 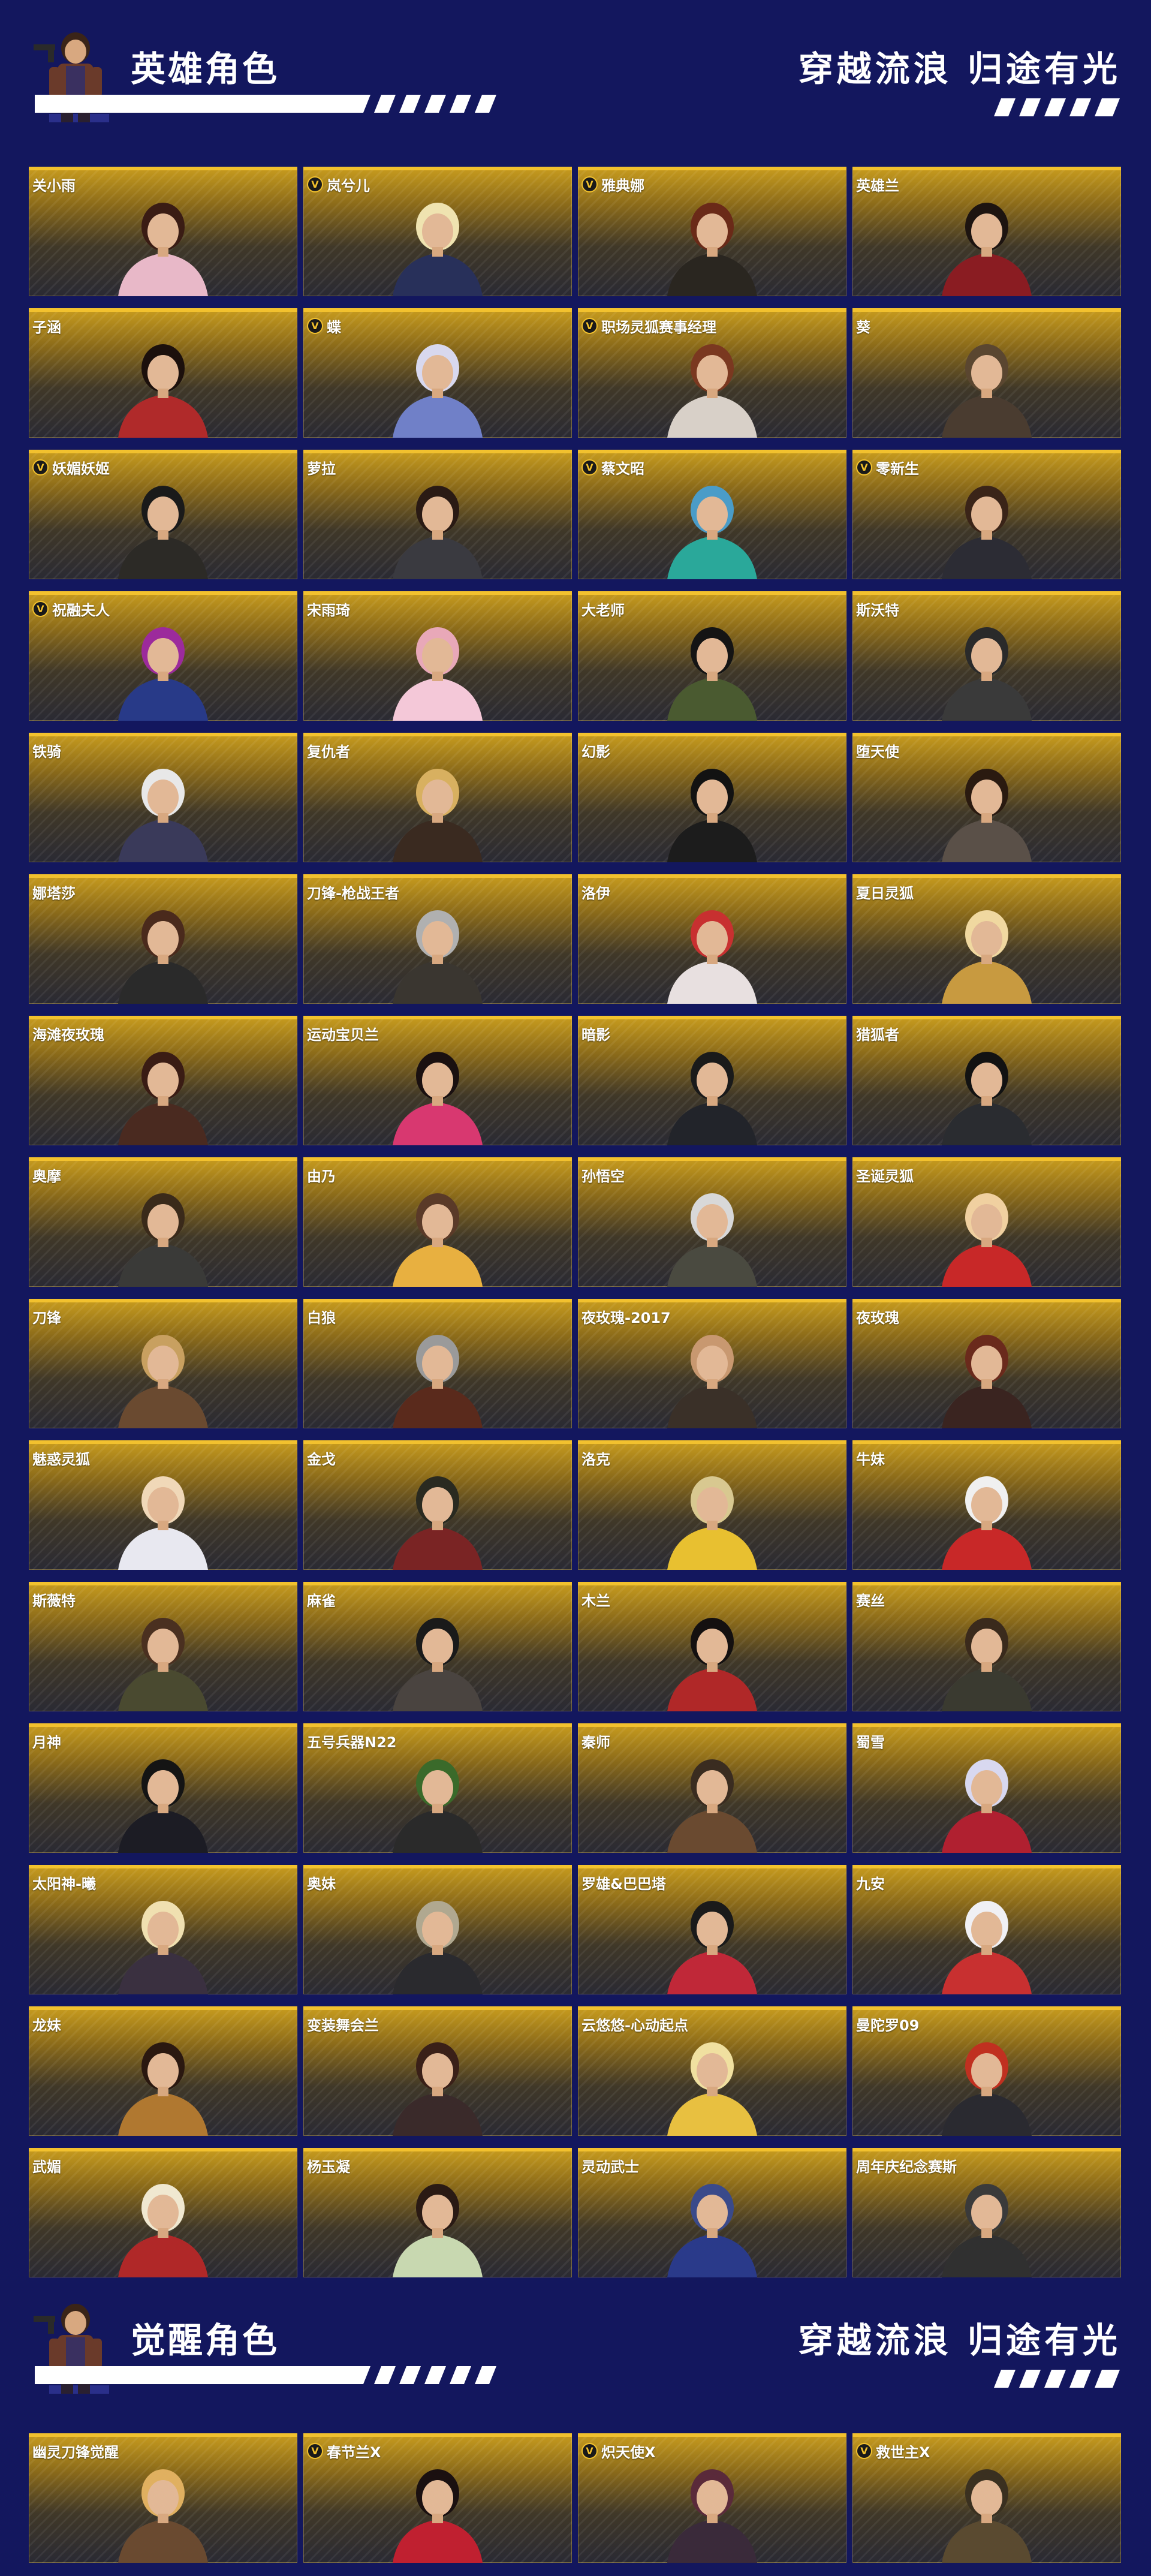 I want to click on character-card: 赛丝, so click(x=986, y=1646).